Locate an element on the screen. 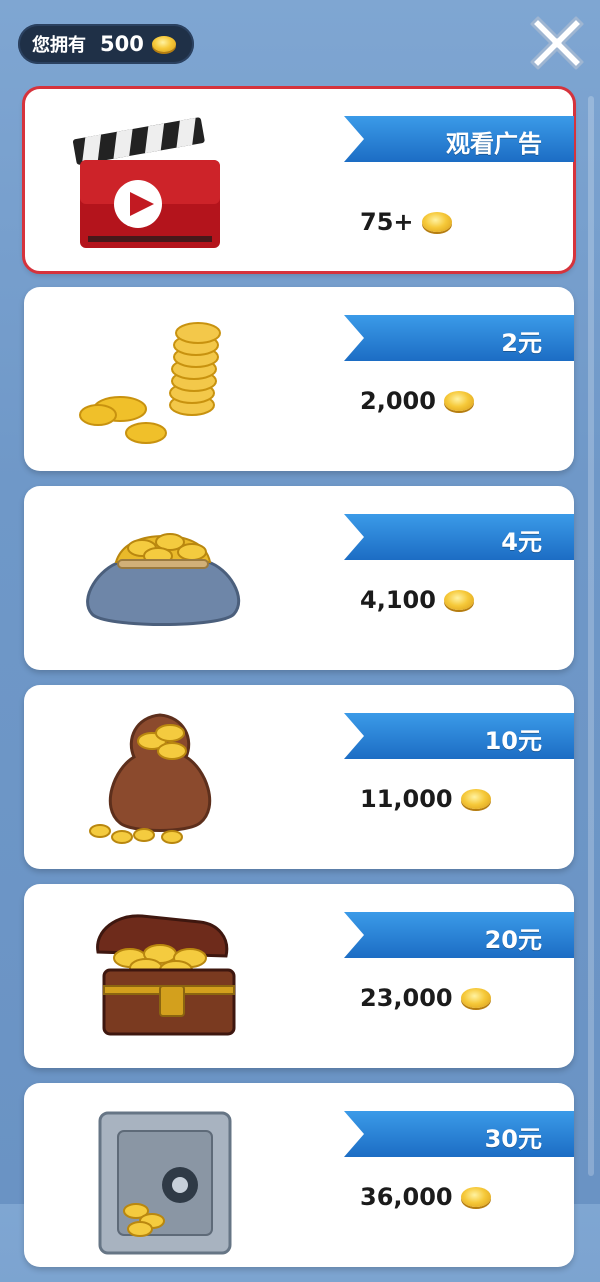  reward-value: 23,000 is located at coordinates (406, 998).